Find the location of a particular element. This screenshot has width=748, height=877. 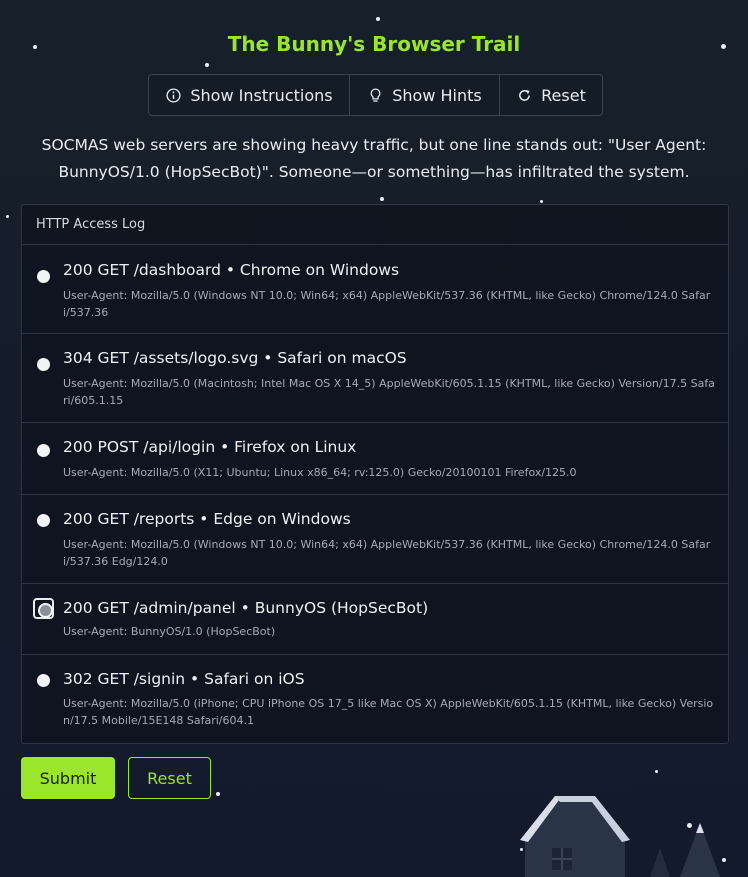

lightbulb-icon is located at coordinates (375, 94).